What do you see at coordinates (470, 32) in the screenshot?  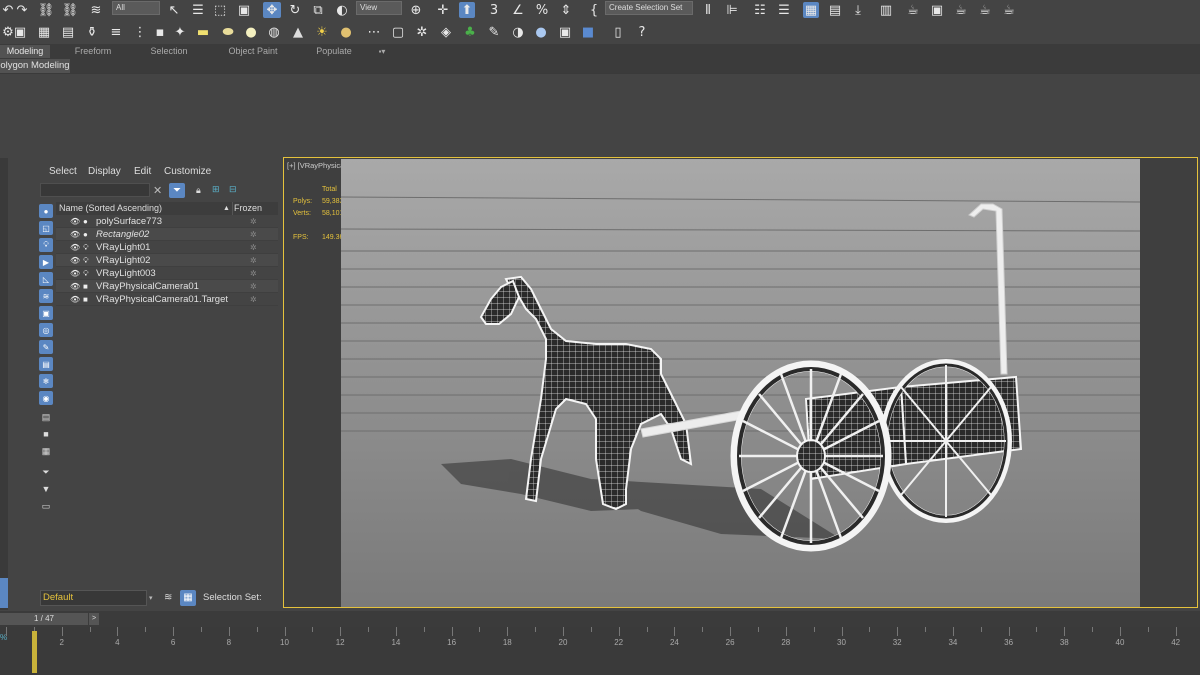 I see `foliage-icon: ♣` at bounding box center [470, 32].